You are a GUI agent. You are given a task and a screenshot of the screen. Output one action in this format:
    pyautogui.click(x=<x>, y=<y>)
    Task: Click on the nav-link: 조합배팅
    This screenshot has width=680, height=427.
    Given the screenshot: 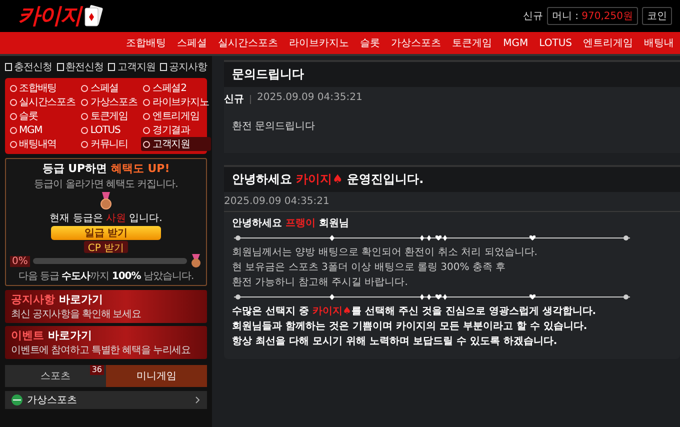 What is the action you would take?
    pyautogui.click(x=146, y=43)
    